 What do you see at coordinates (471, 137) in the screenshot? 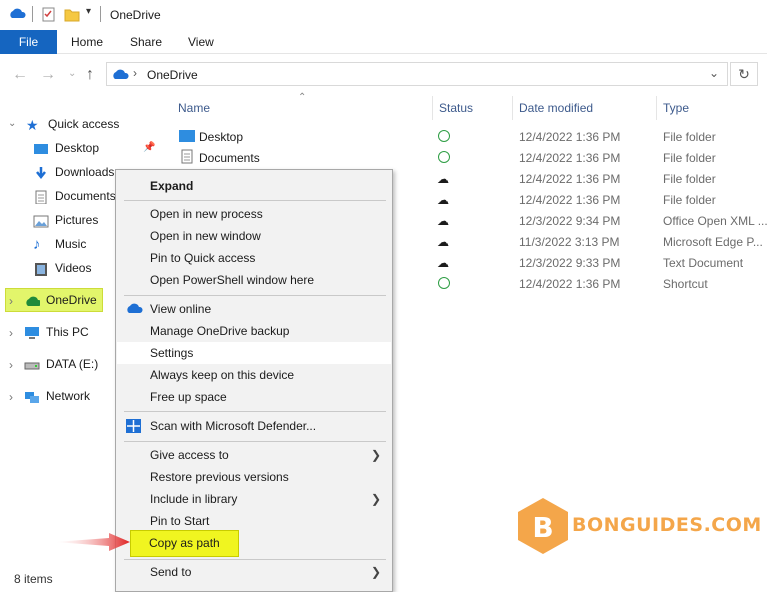
I see `table-row: Desktop 12/4/2022 1:36 PM File folder` at bounding box center [471, 137].